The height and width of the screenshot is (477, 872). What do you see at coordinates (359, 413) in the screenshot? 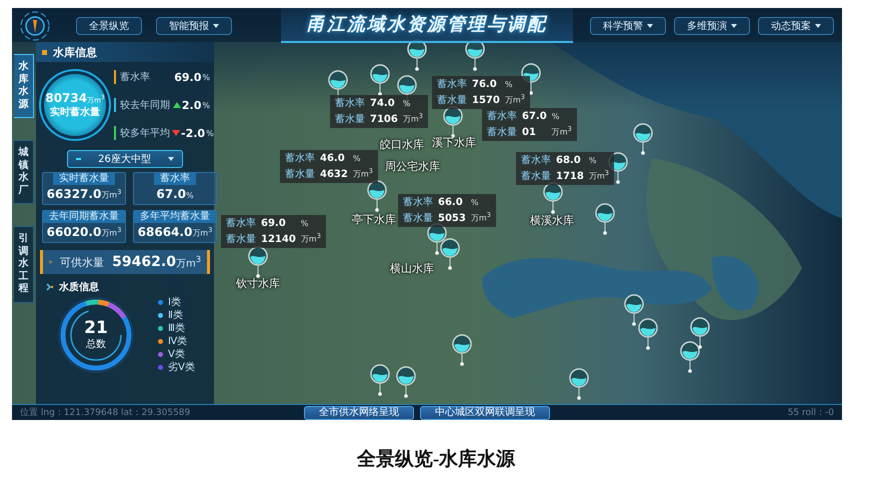
I see `view-button: 全市供水网络呈现` at bounding box center [359, 413].